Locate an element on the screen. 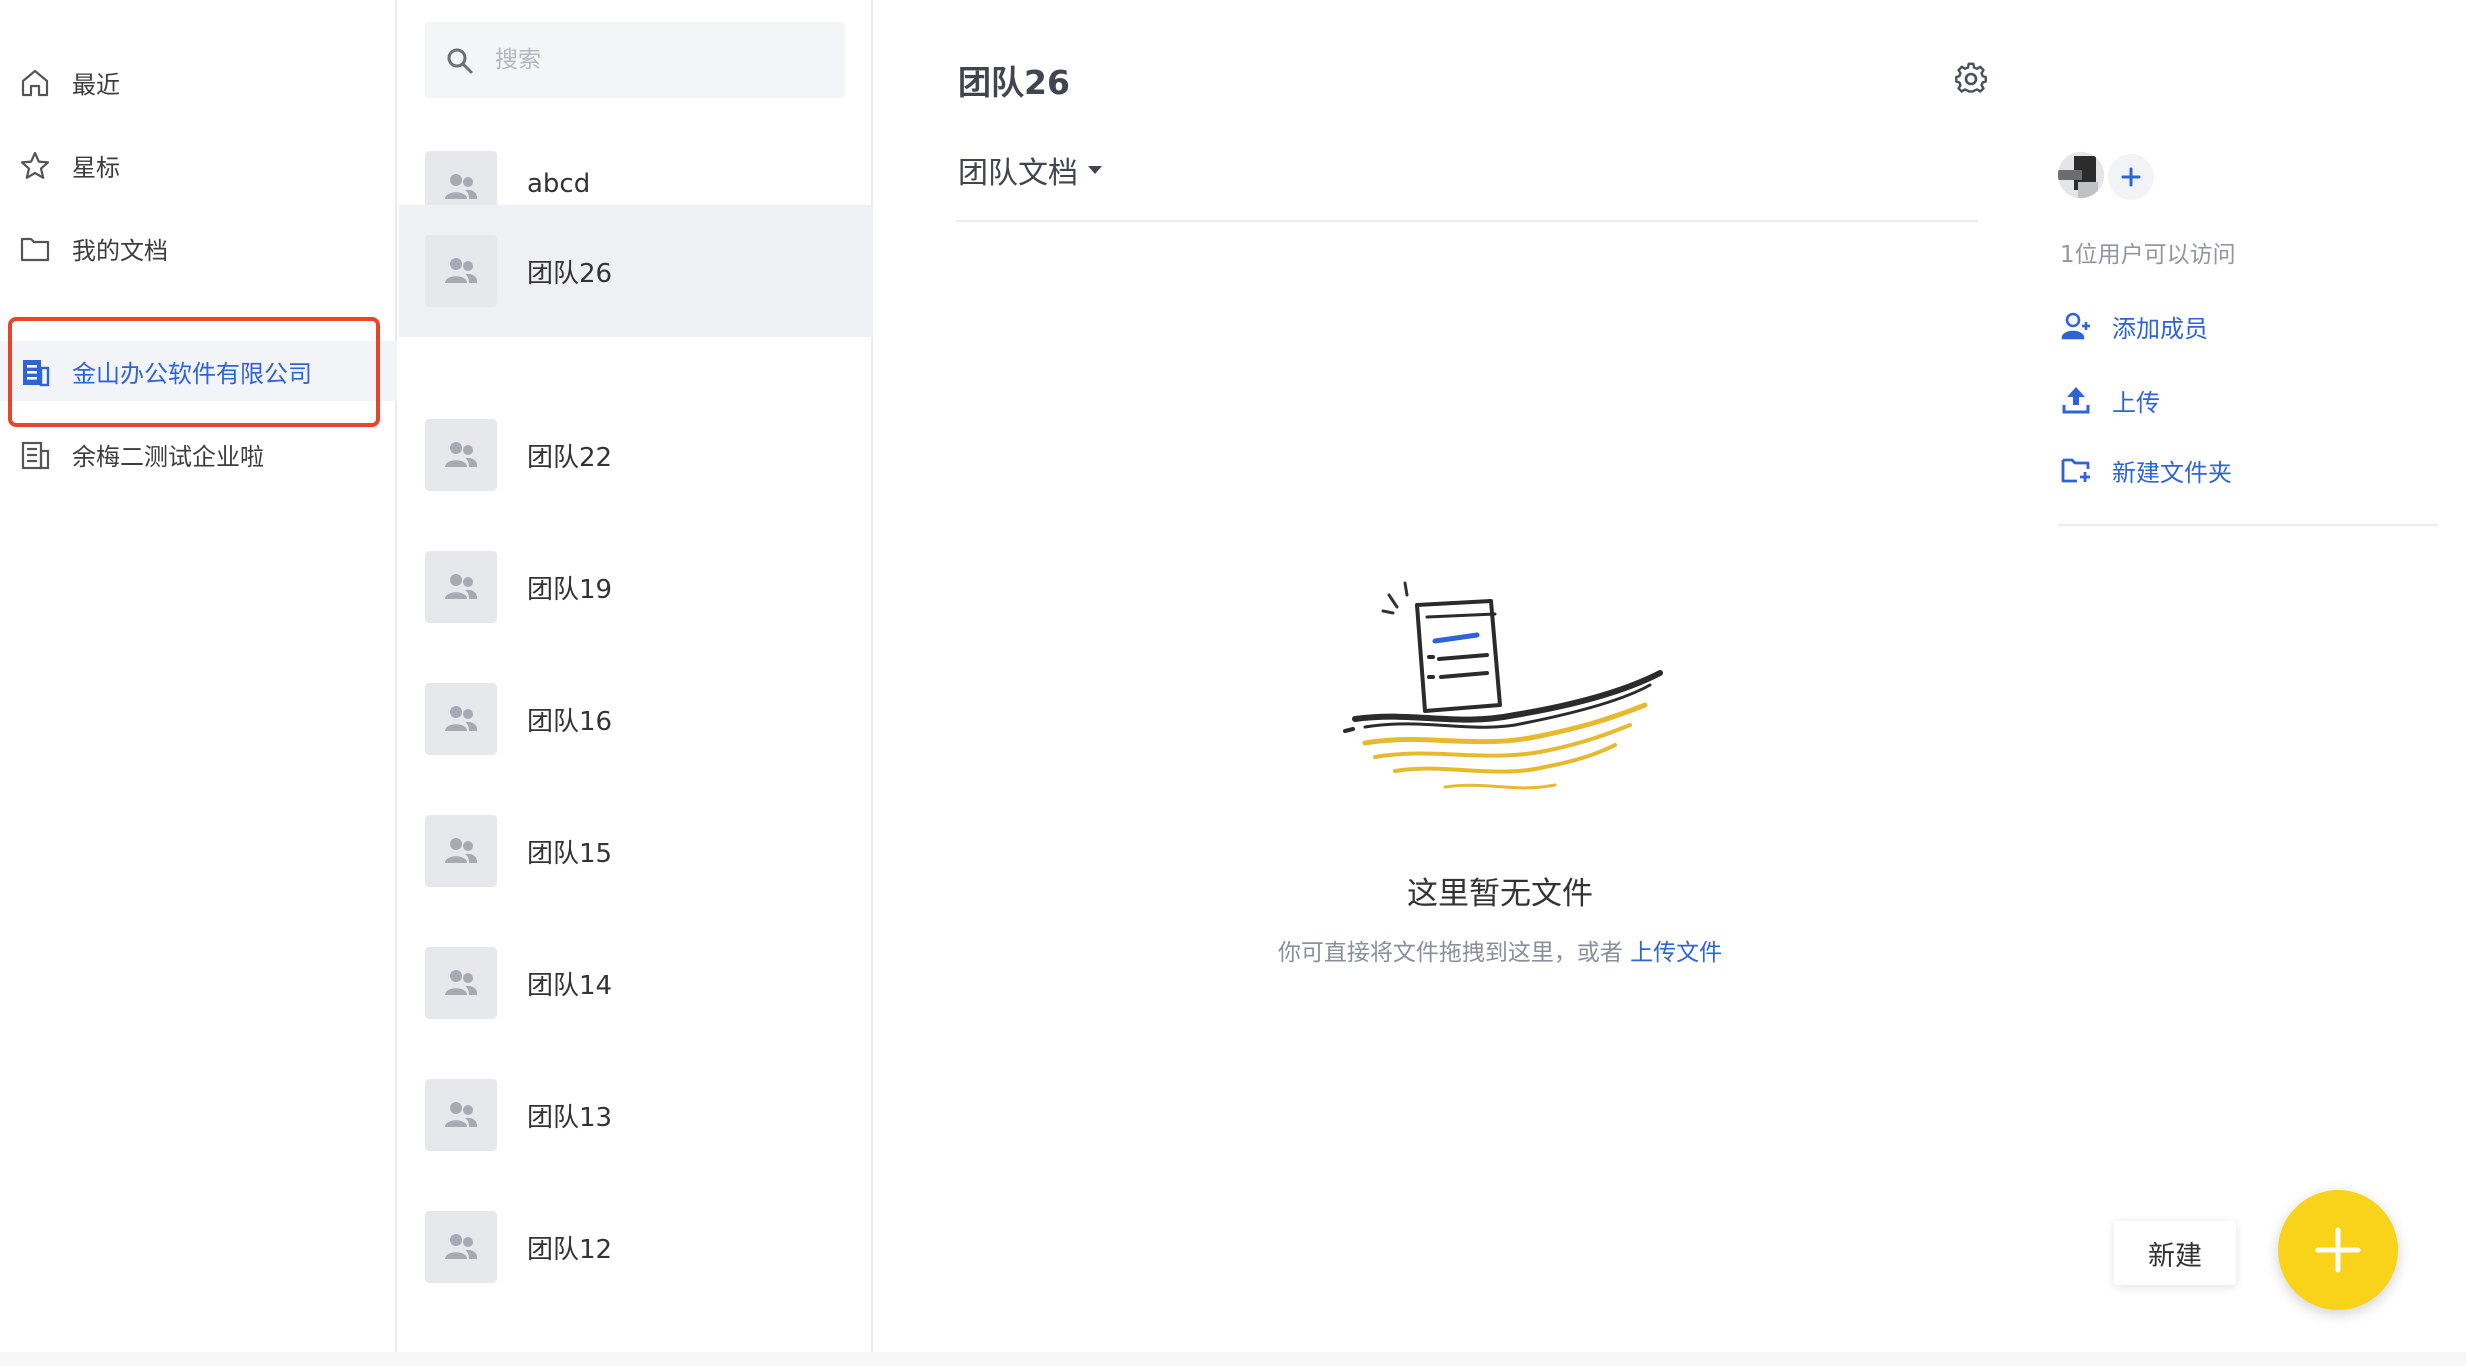 This screenshot has width=2466, height=1366. team-name: 团队15 is located at coordinates (570, 854).